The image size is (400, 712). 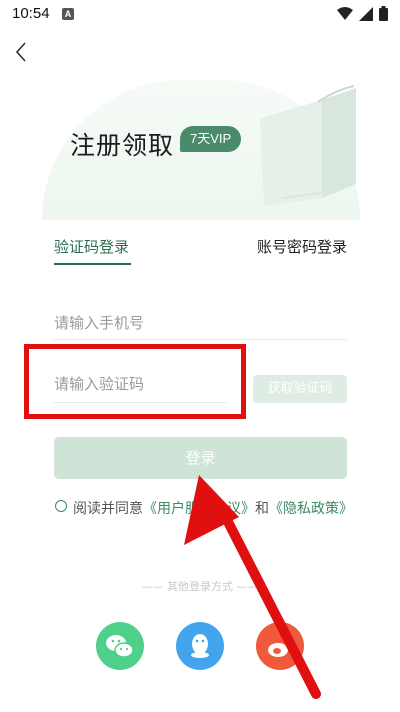 I want to click on other-login-label: —— 其他登录方式 ——, so click(x=200, y=586).